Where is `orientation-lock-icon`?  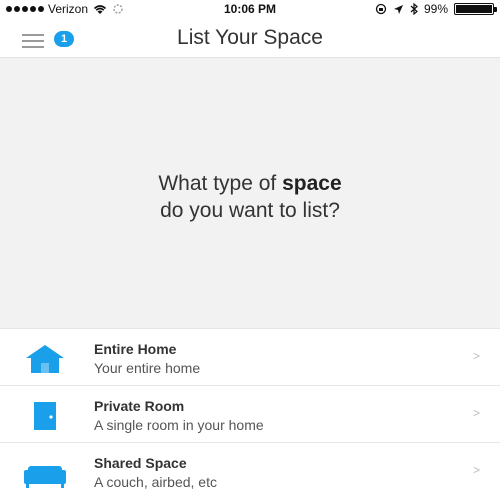
orientation-lock-icon is located at coordinates (381, 9).